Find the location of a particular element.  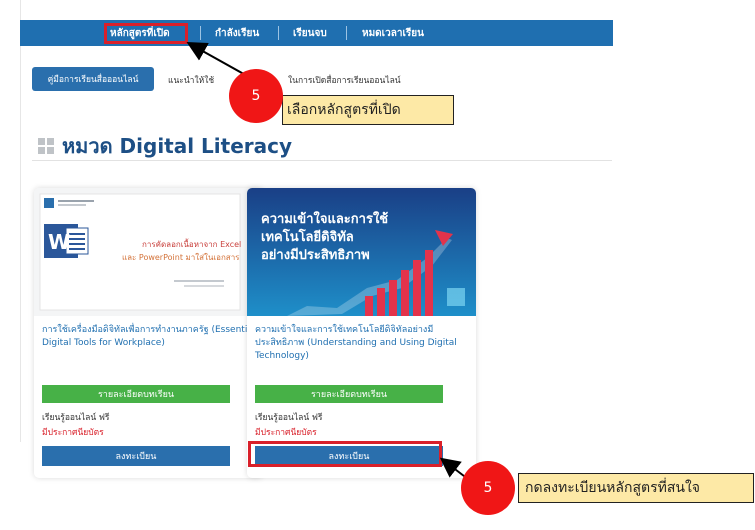

callout-text: เลือกหลักสูตรที่เปิด is located at coordinates (344, 110).